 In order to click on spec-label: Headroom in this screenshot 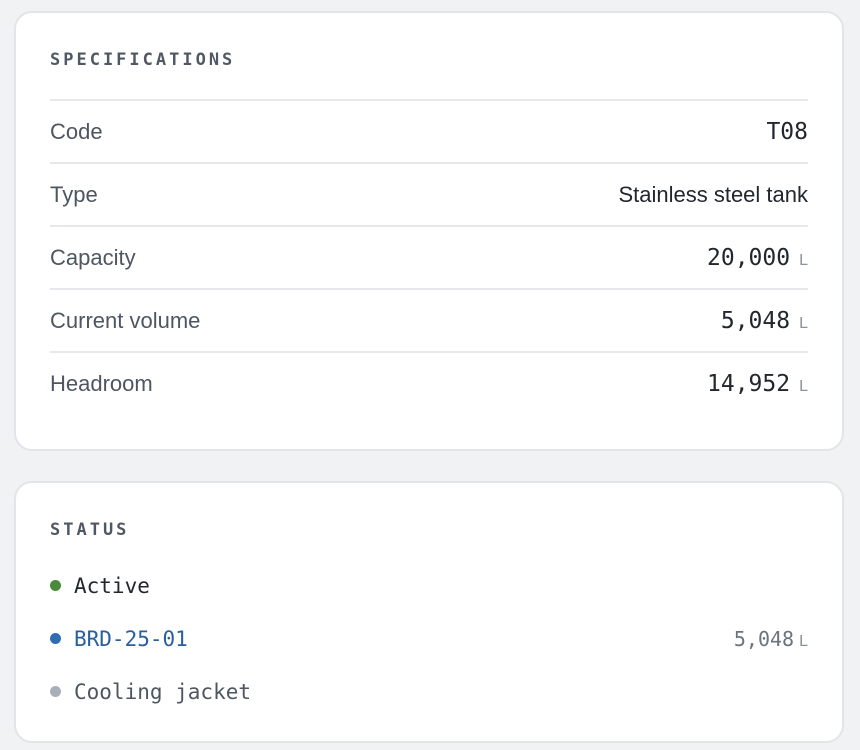, I will do `click(101, 383)`.